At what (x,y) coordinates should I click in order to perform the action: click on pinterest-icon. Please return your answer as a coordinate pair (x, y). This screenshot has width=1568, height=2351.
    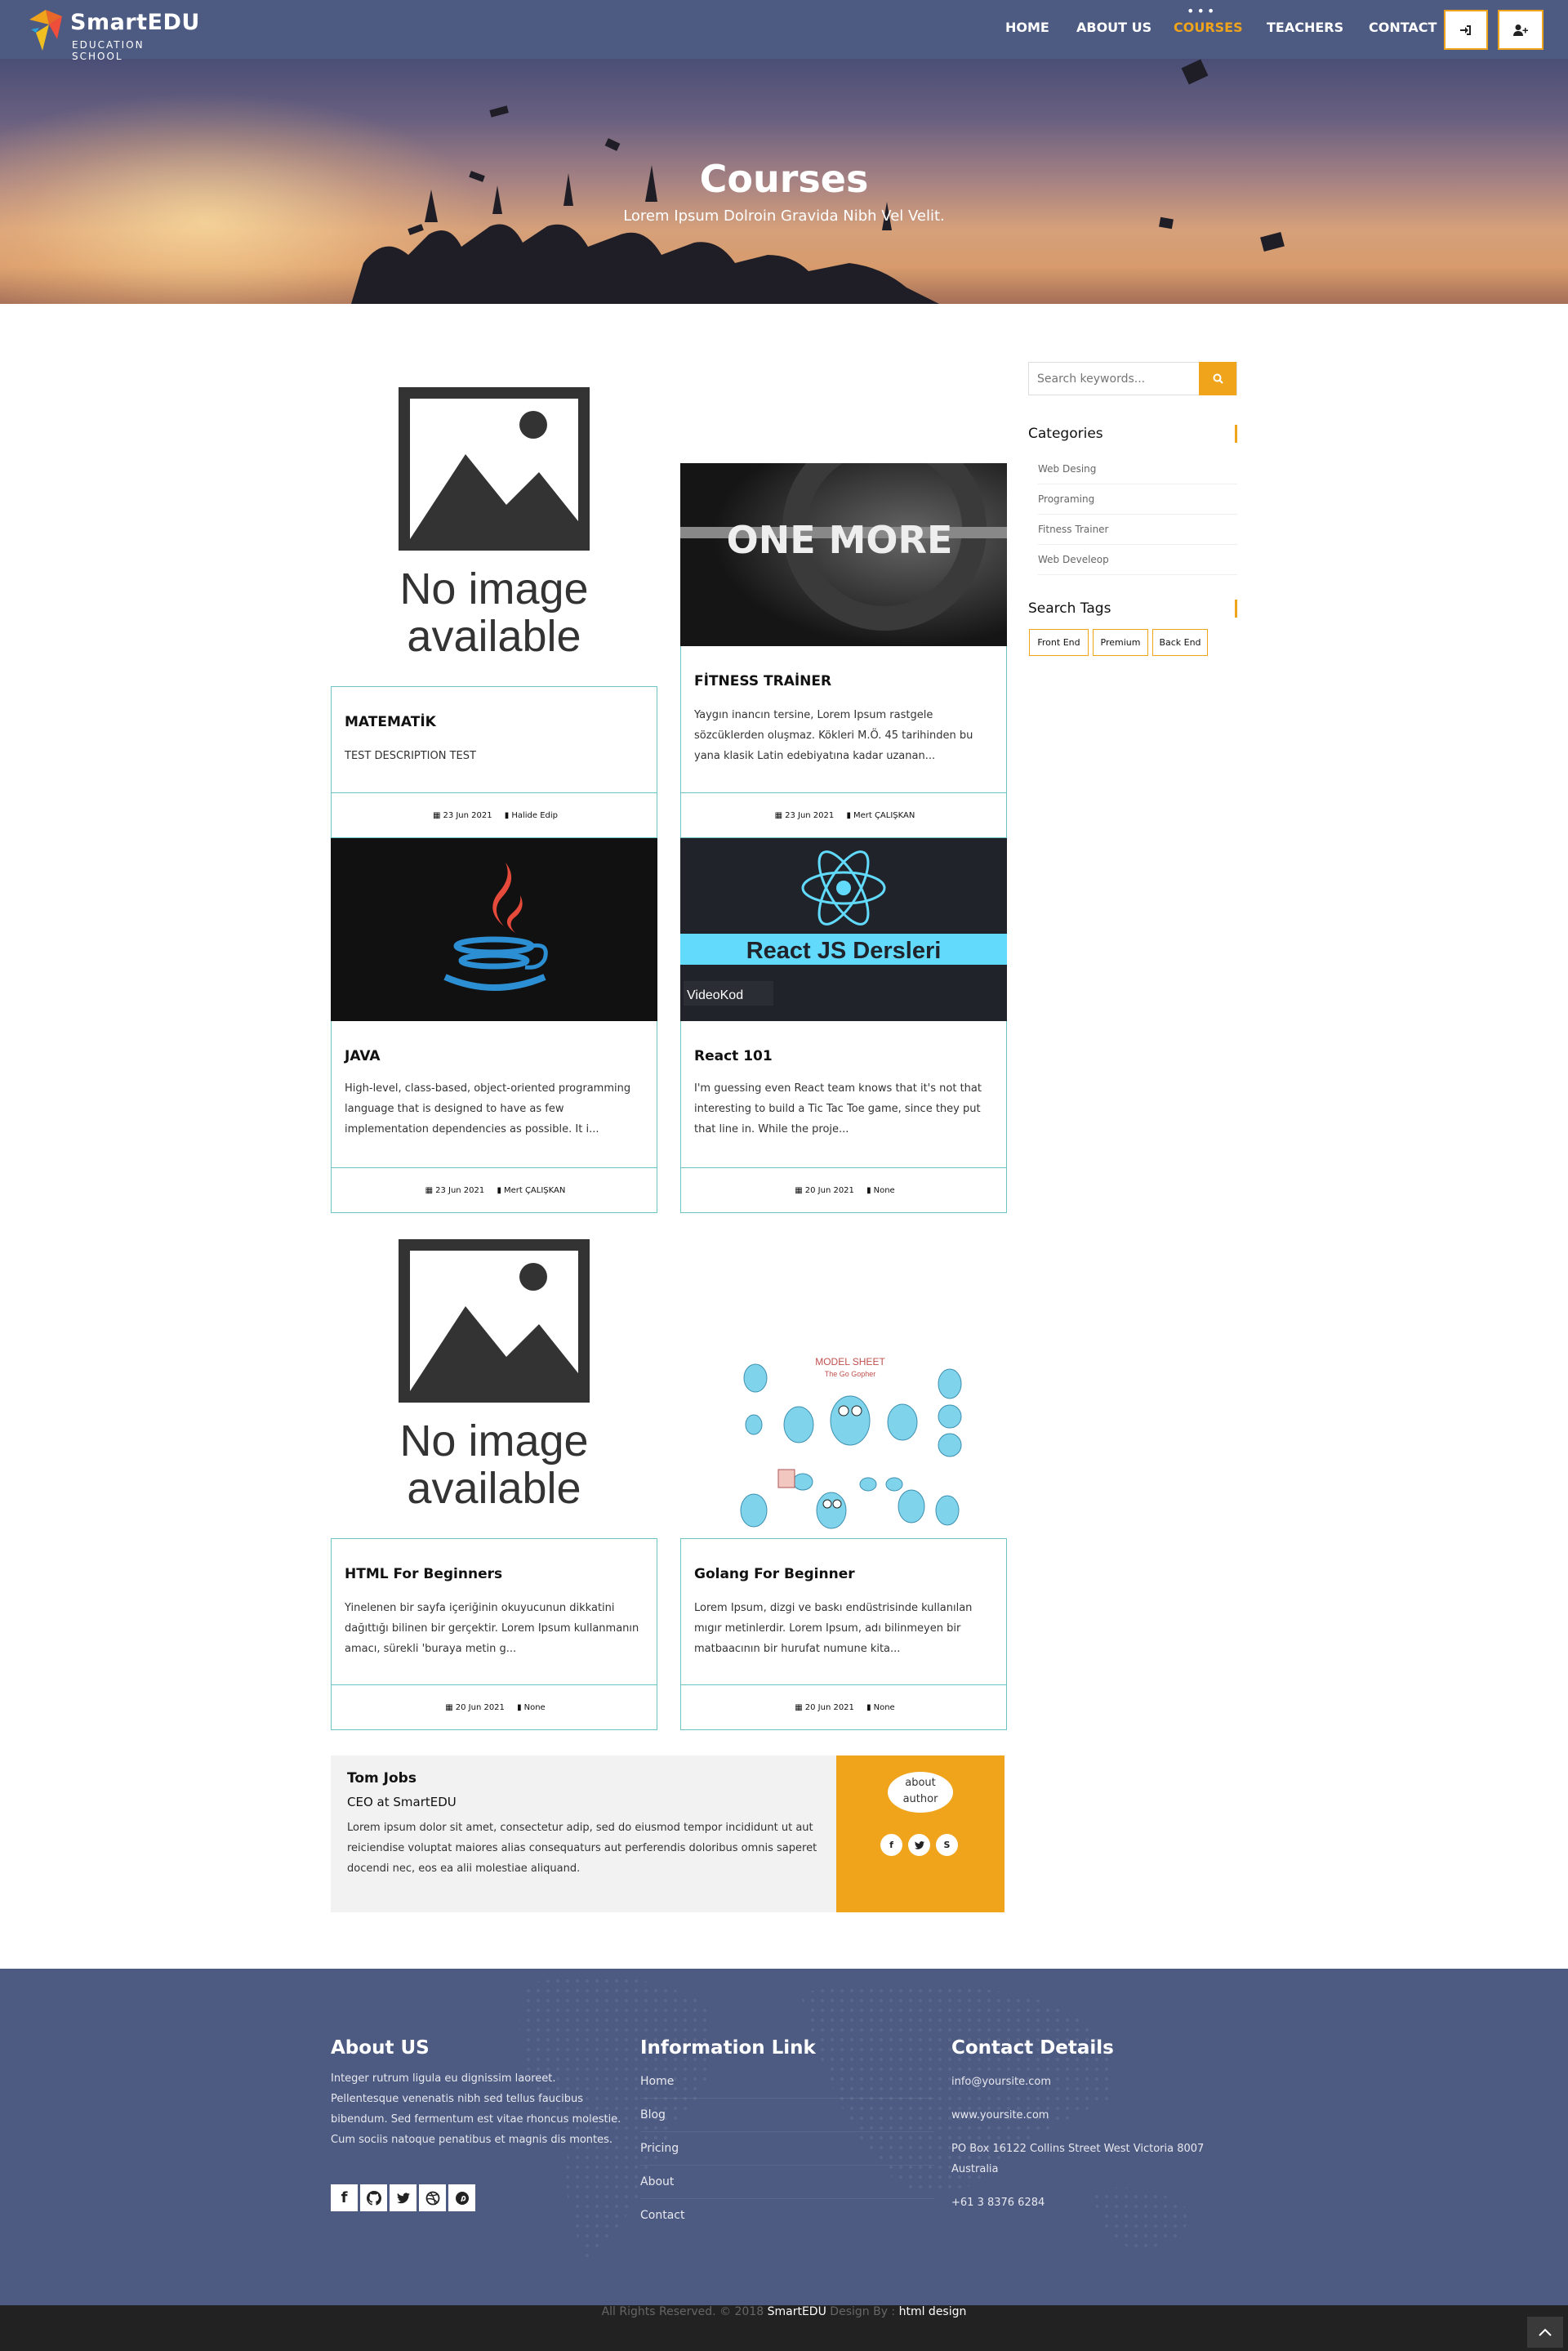
    Looking at the image, I should click on (461, 2197).